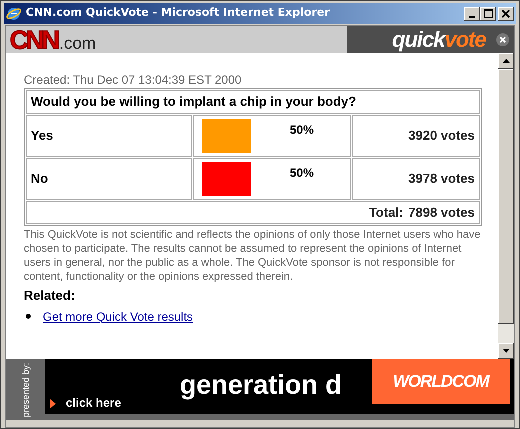 Image resolution: width=520 pixels, height=429 pixels. I want to click on down-arrow-icon, so click(506, 351).